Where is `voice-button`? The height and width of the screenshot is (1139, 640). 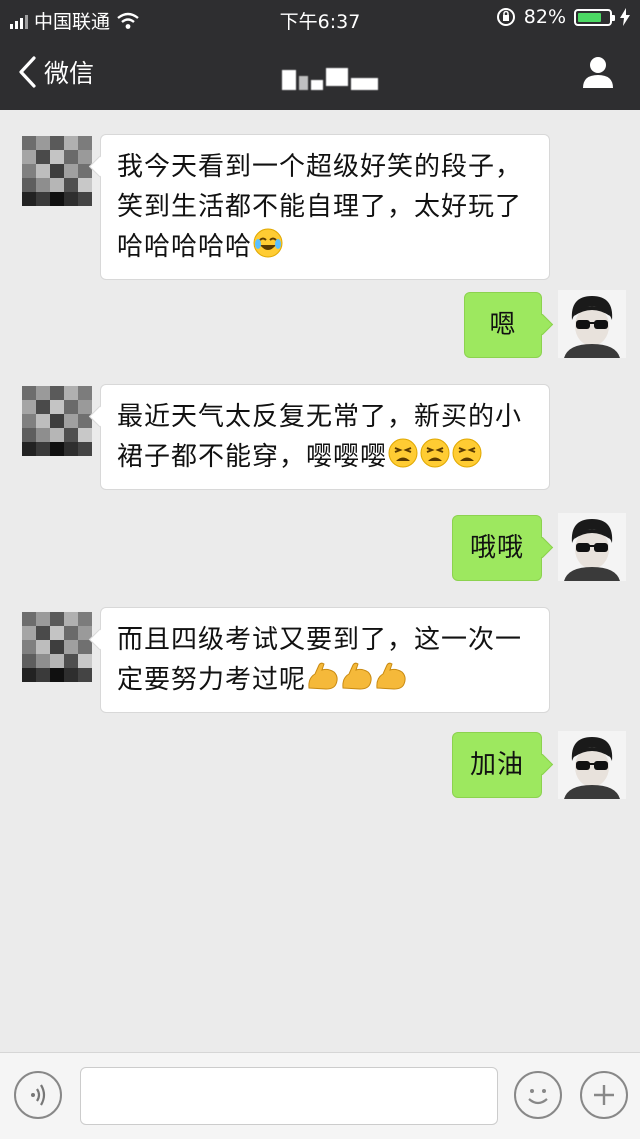
voice-button is located at coordinates (38, 1095).